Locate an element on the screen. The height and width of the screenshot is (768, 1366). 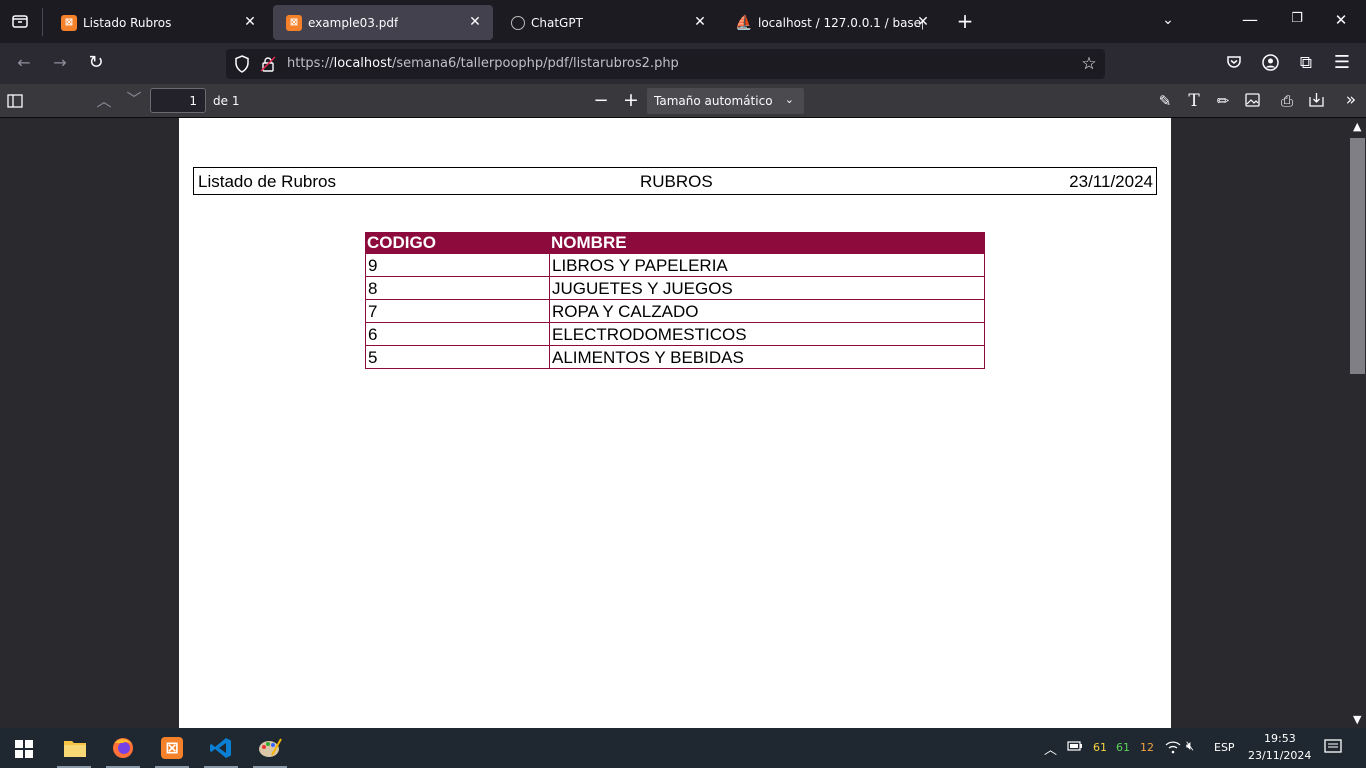
image-icon is located at coordinates (1252, 101).